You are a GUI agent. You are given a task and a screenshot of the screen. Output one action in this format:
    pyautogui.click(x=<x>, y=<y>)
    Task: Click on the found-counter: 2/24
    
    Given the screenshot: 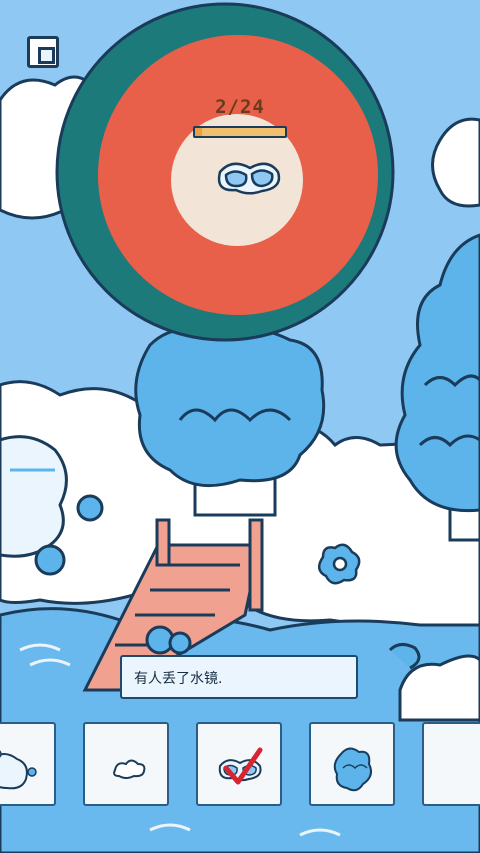 What is the action you would take?
    pyautogui.click(x=240, y=107)
    